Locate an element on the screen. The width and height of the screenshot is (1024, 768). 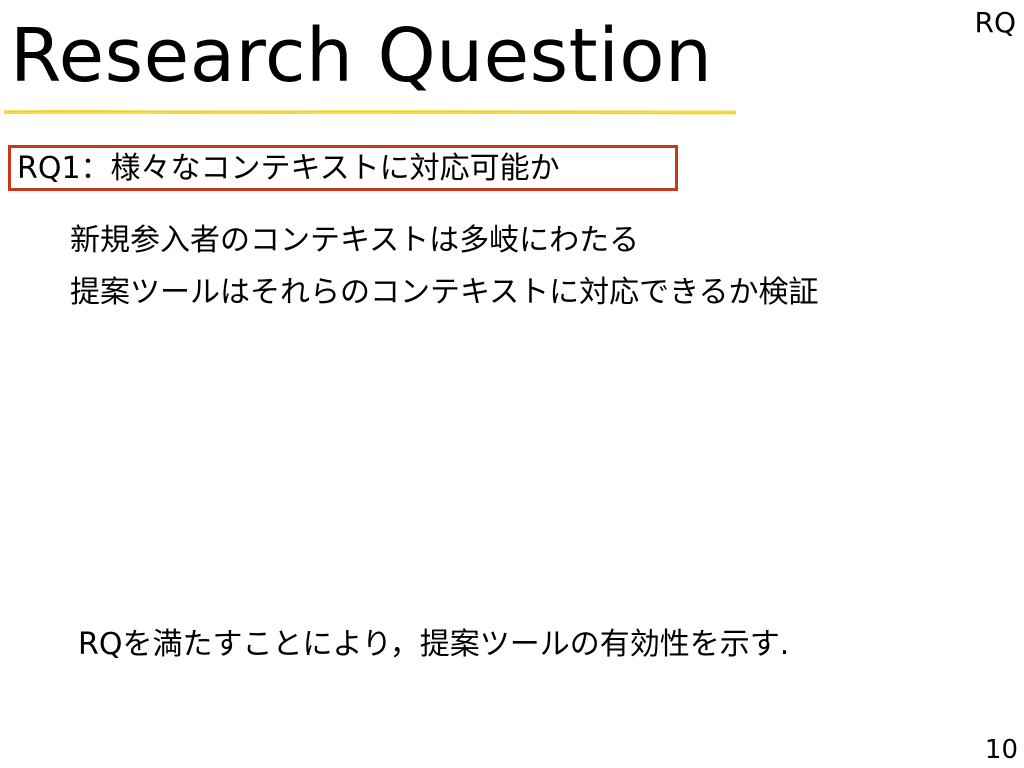
slide-title: Research Question is located at coordinates (361, 56).